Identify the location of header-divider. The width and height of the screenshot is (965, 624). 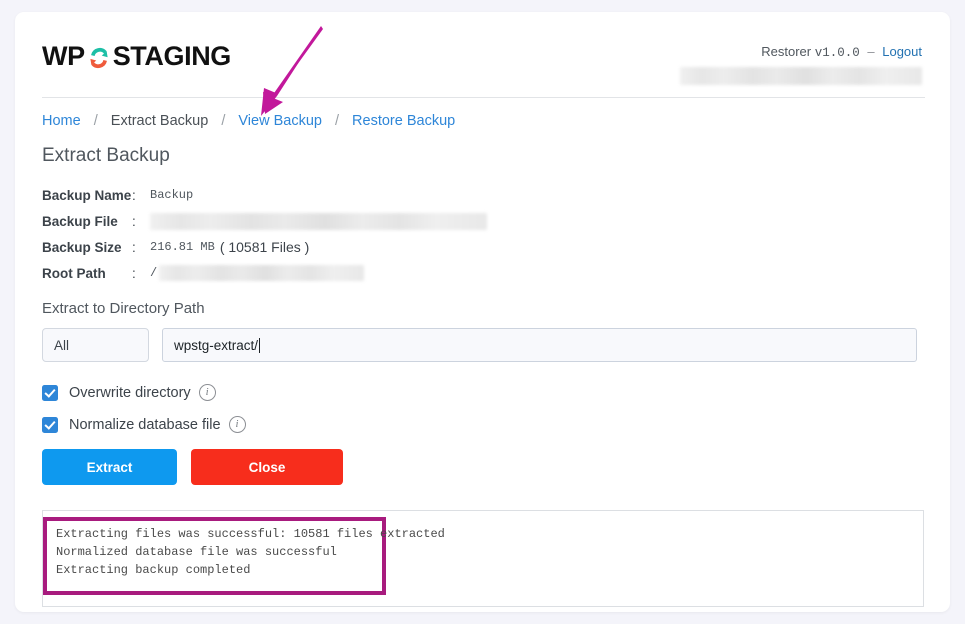
(483, 97).